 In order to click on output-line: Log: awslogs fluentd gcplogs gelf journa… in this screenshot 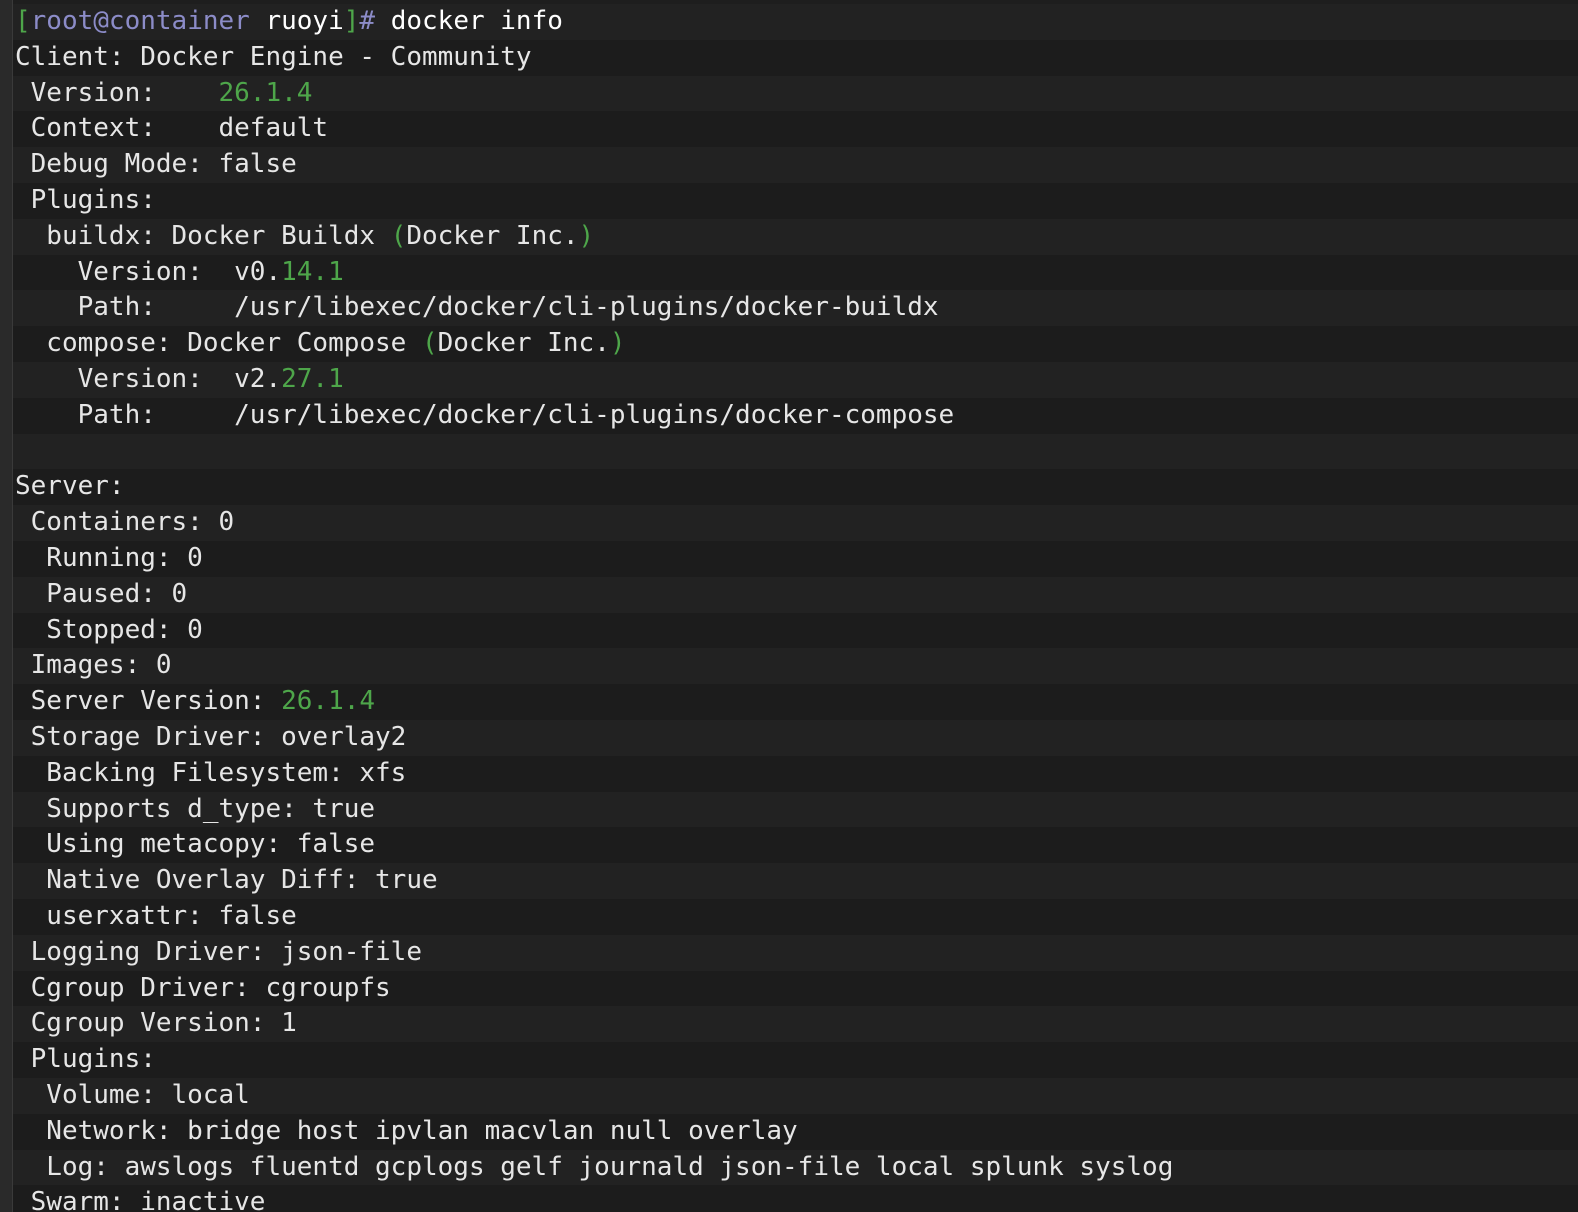, I will do `click(795, 1167)`.